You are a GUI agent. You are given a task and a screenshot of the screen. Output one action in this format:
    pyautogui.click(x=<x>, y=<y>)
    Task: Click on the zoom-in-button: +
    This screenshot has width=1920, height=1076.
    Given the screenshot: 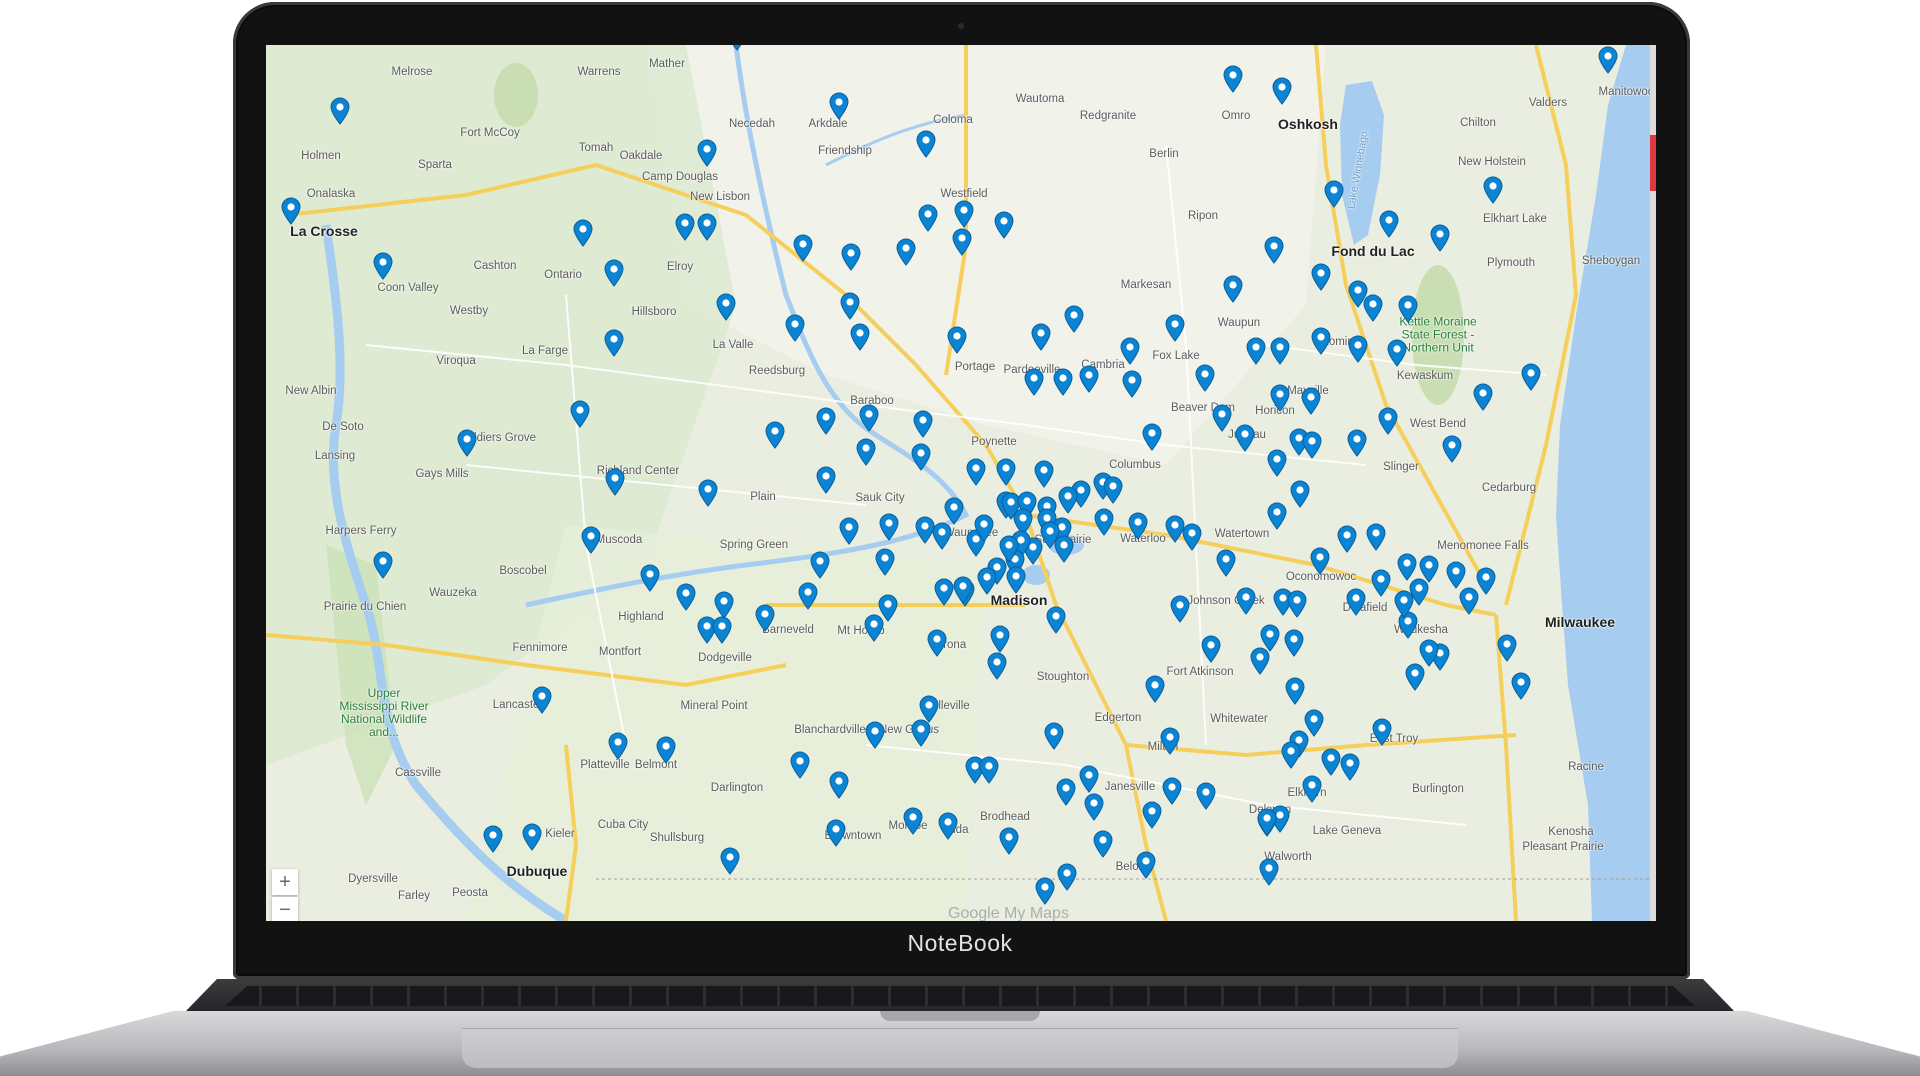 What is the action you would take?
    pyautogui.click(x=285, y=882)
    